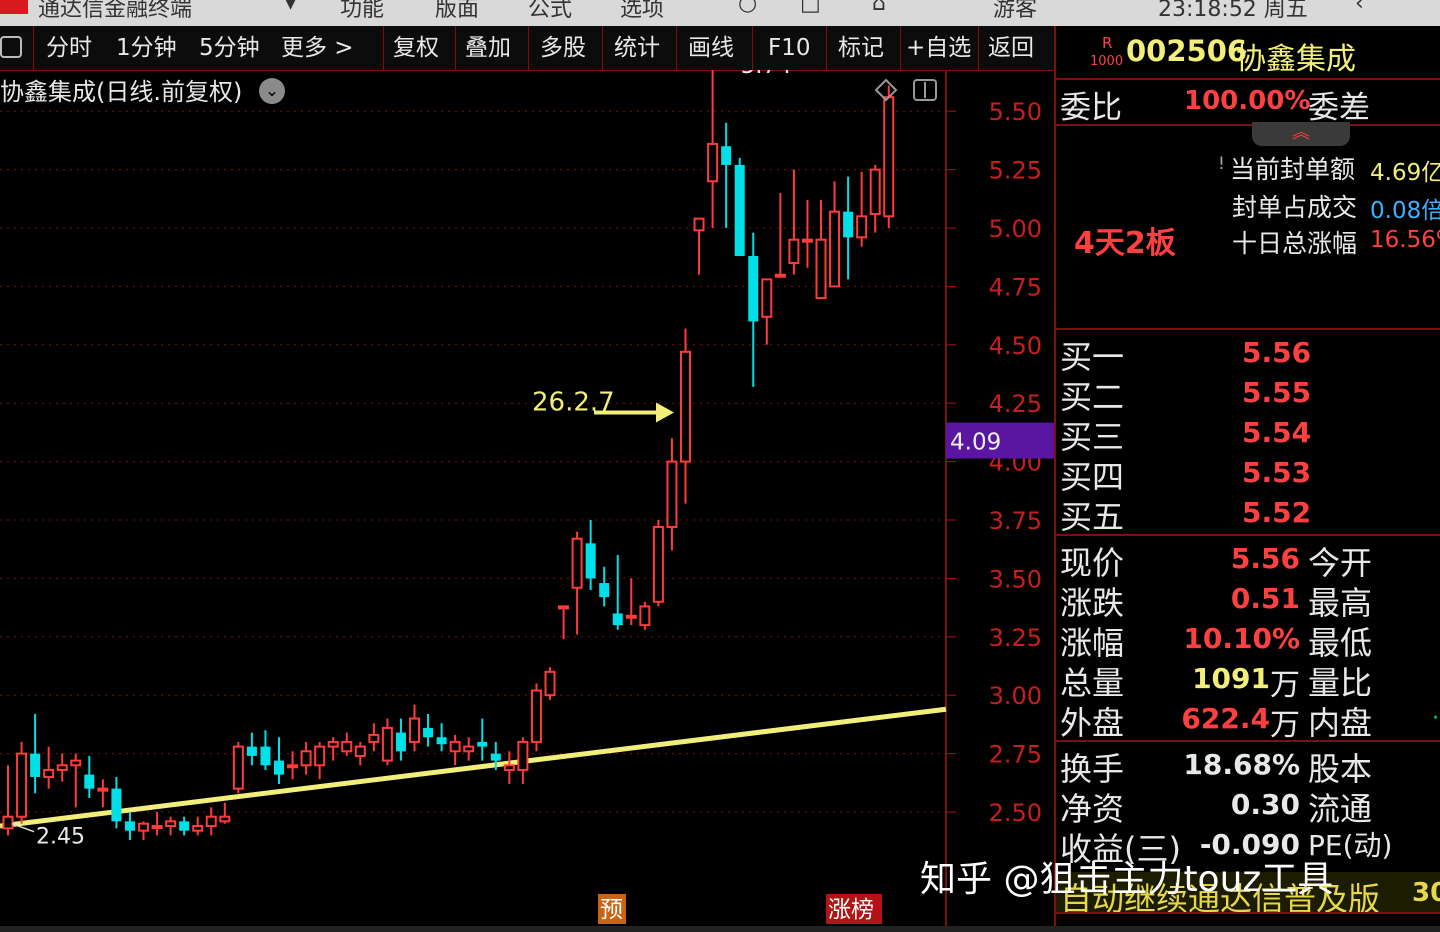 The image size is (1440, 932). I want to click on y-tick-label: 3.75, so click(1015, 521).